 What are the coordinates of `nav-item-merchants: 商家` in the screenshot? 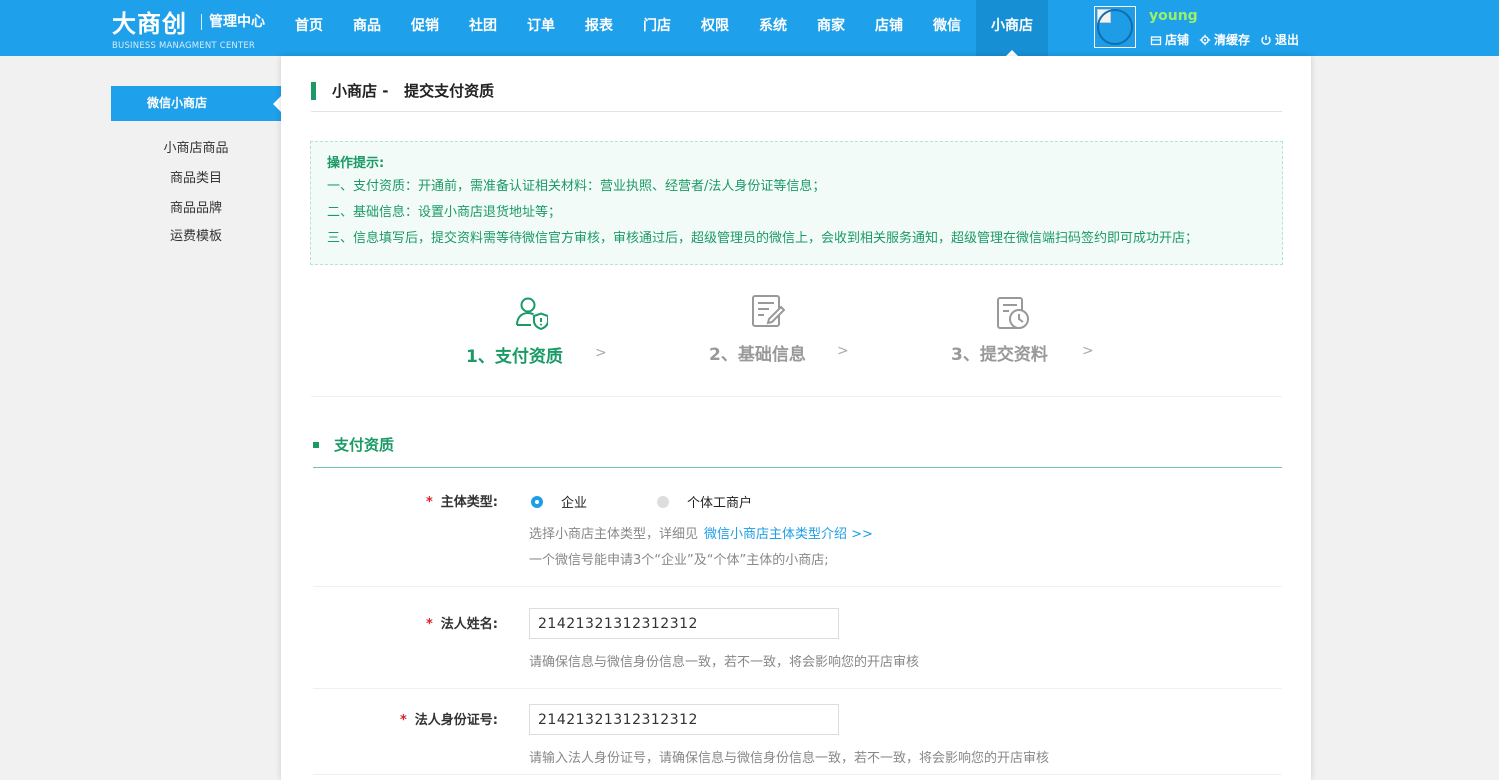 It's located at (831, 28).